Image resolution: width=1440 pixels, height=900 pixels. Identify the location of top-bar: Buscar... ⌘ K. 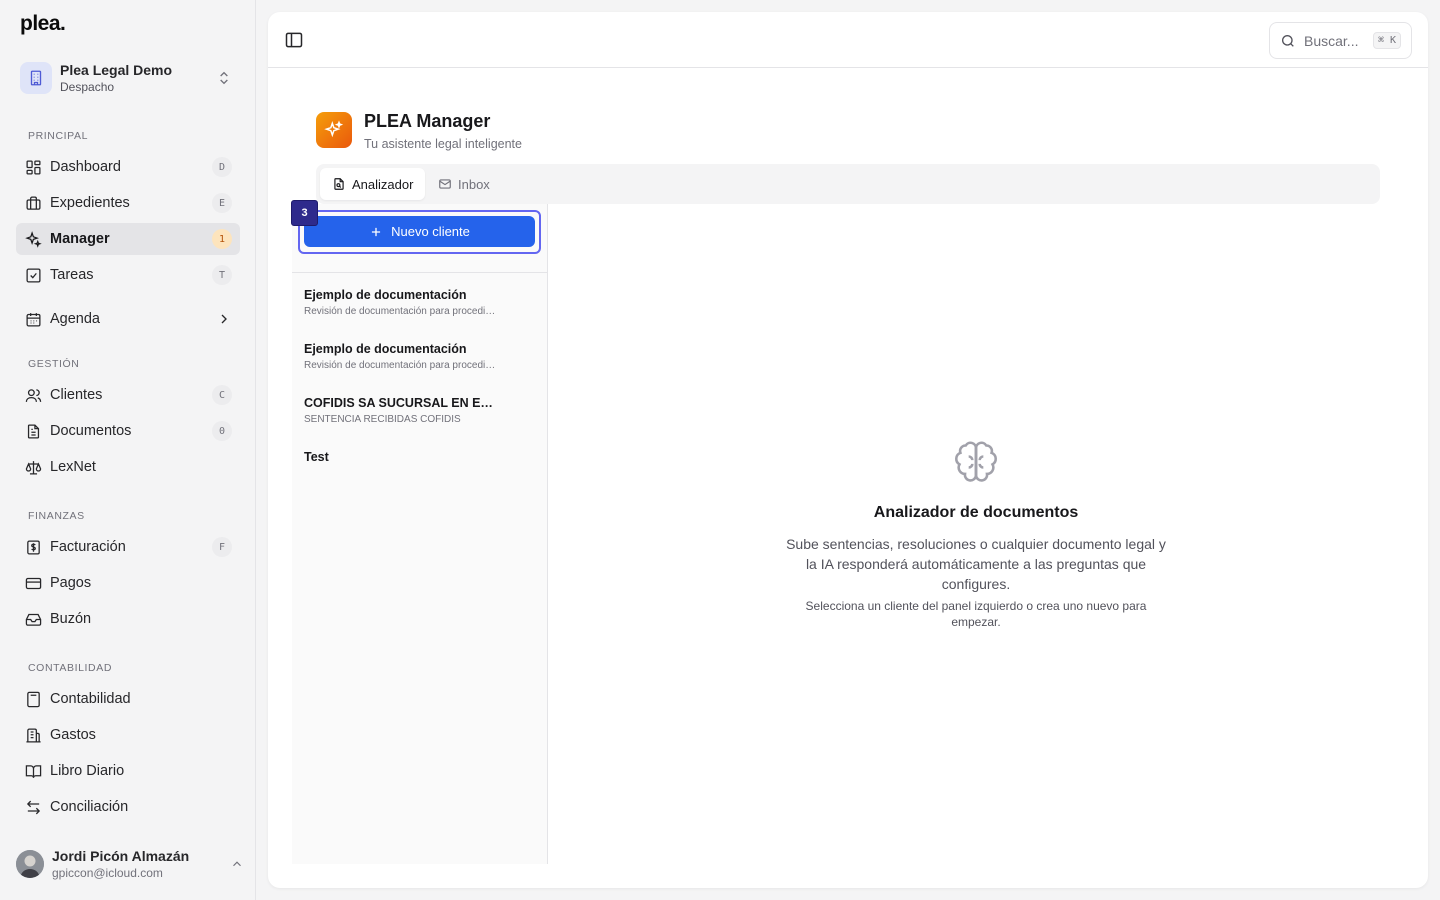
(848, 40).